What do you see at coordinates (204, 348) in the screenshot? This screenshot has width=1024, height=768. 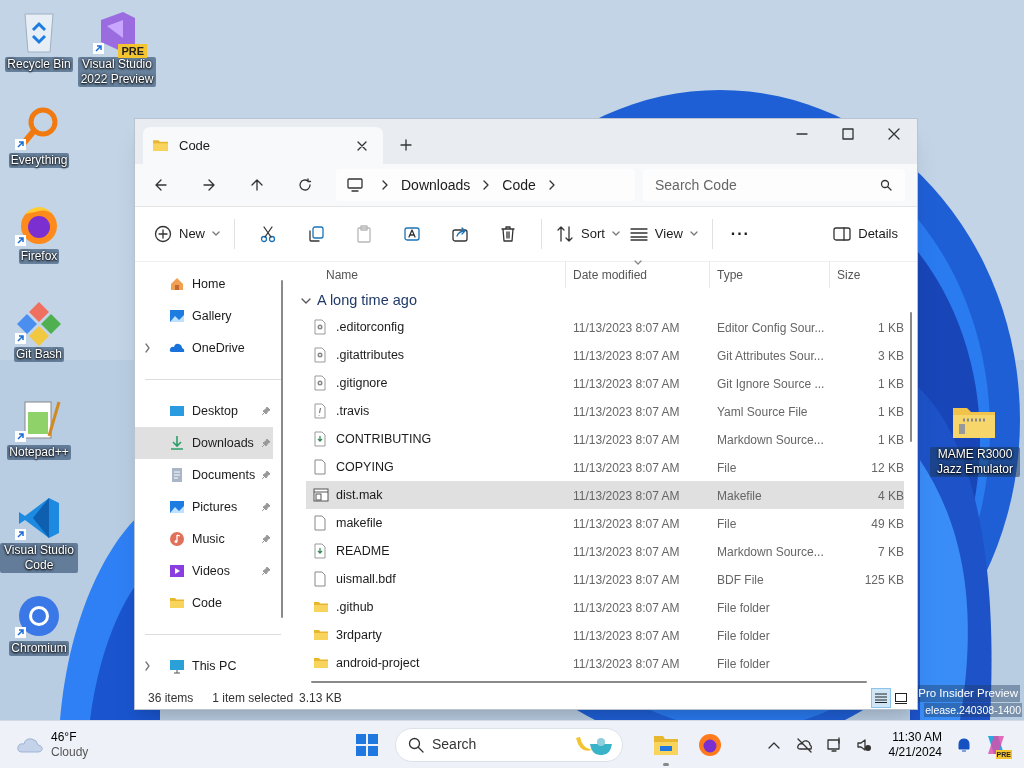 I see `sidebar-item: OneDrive` at bounding box center [204, 348].